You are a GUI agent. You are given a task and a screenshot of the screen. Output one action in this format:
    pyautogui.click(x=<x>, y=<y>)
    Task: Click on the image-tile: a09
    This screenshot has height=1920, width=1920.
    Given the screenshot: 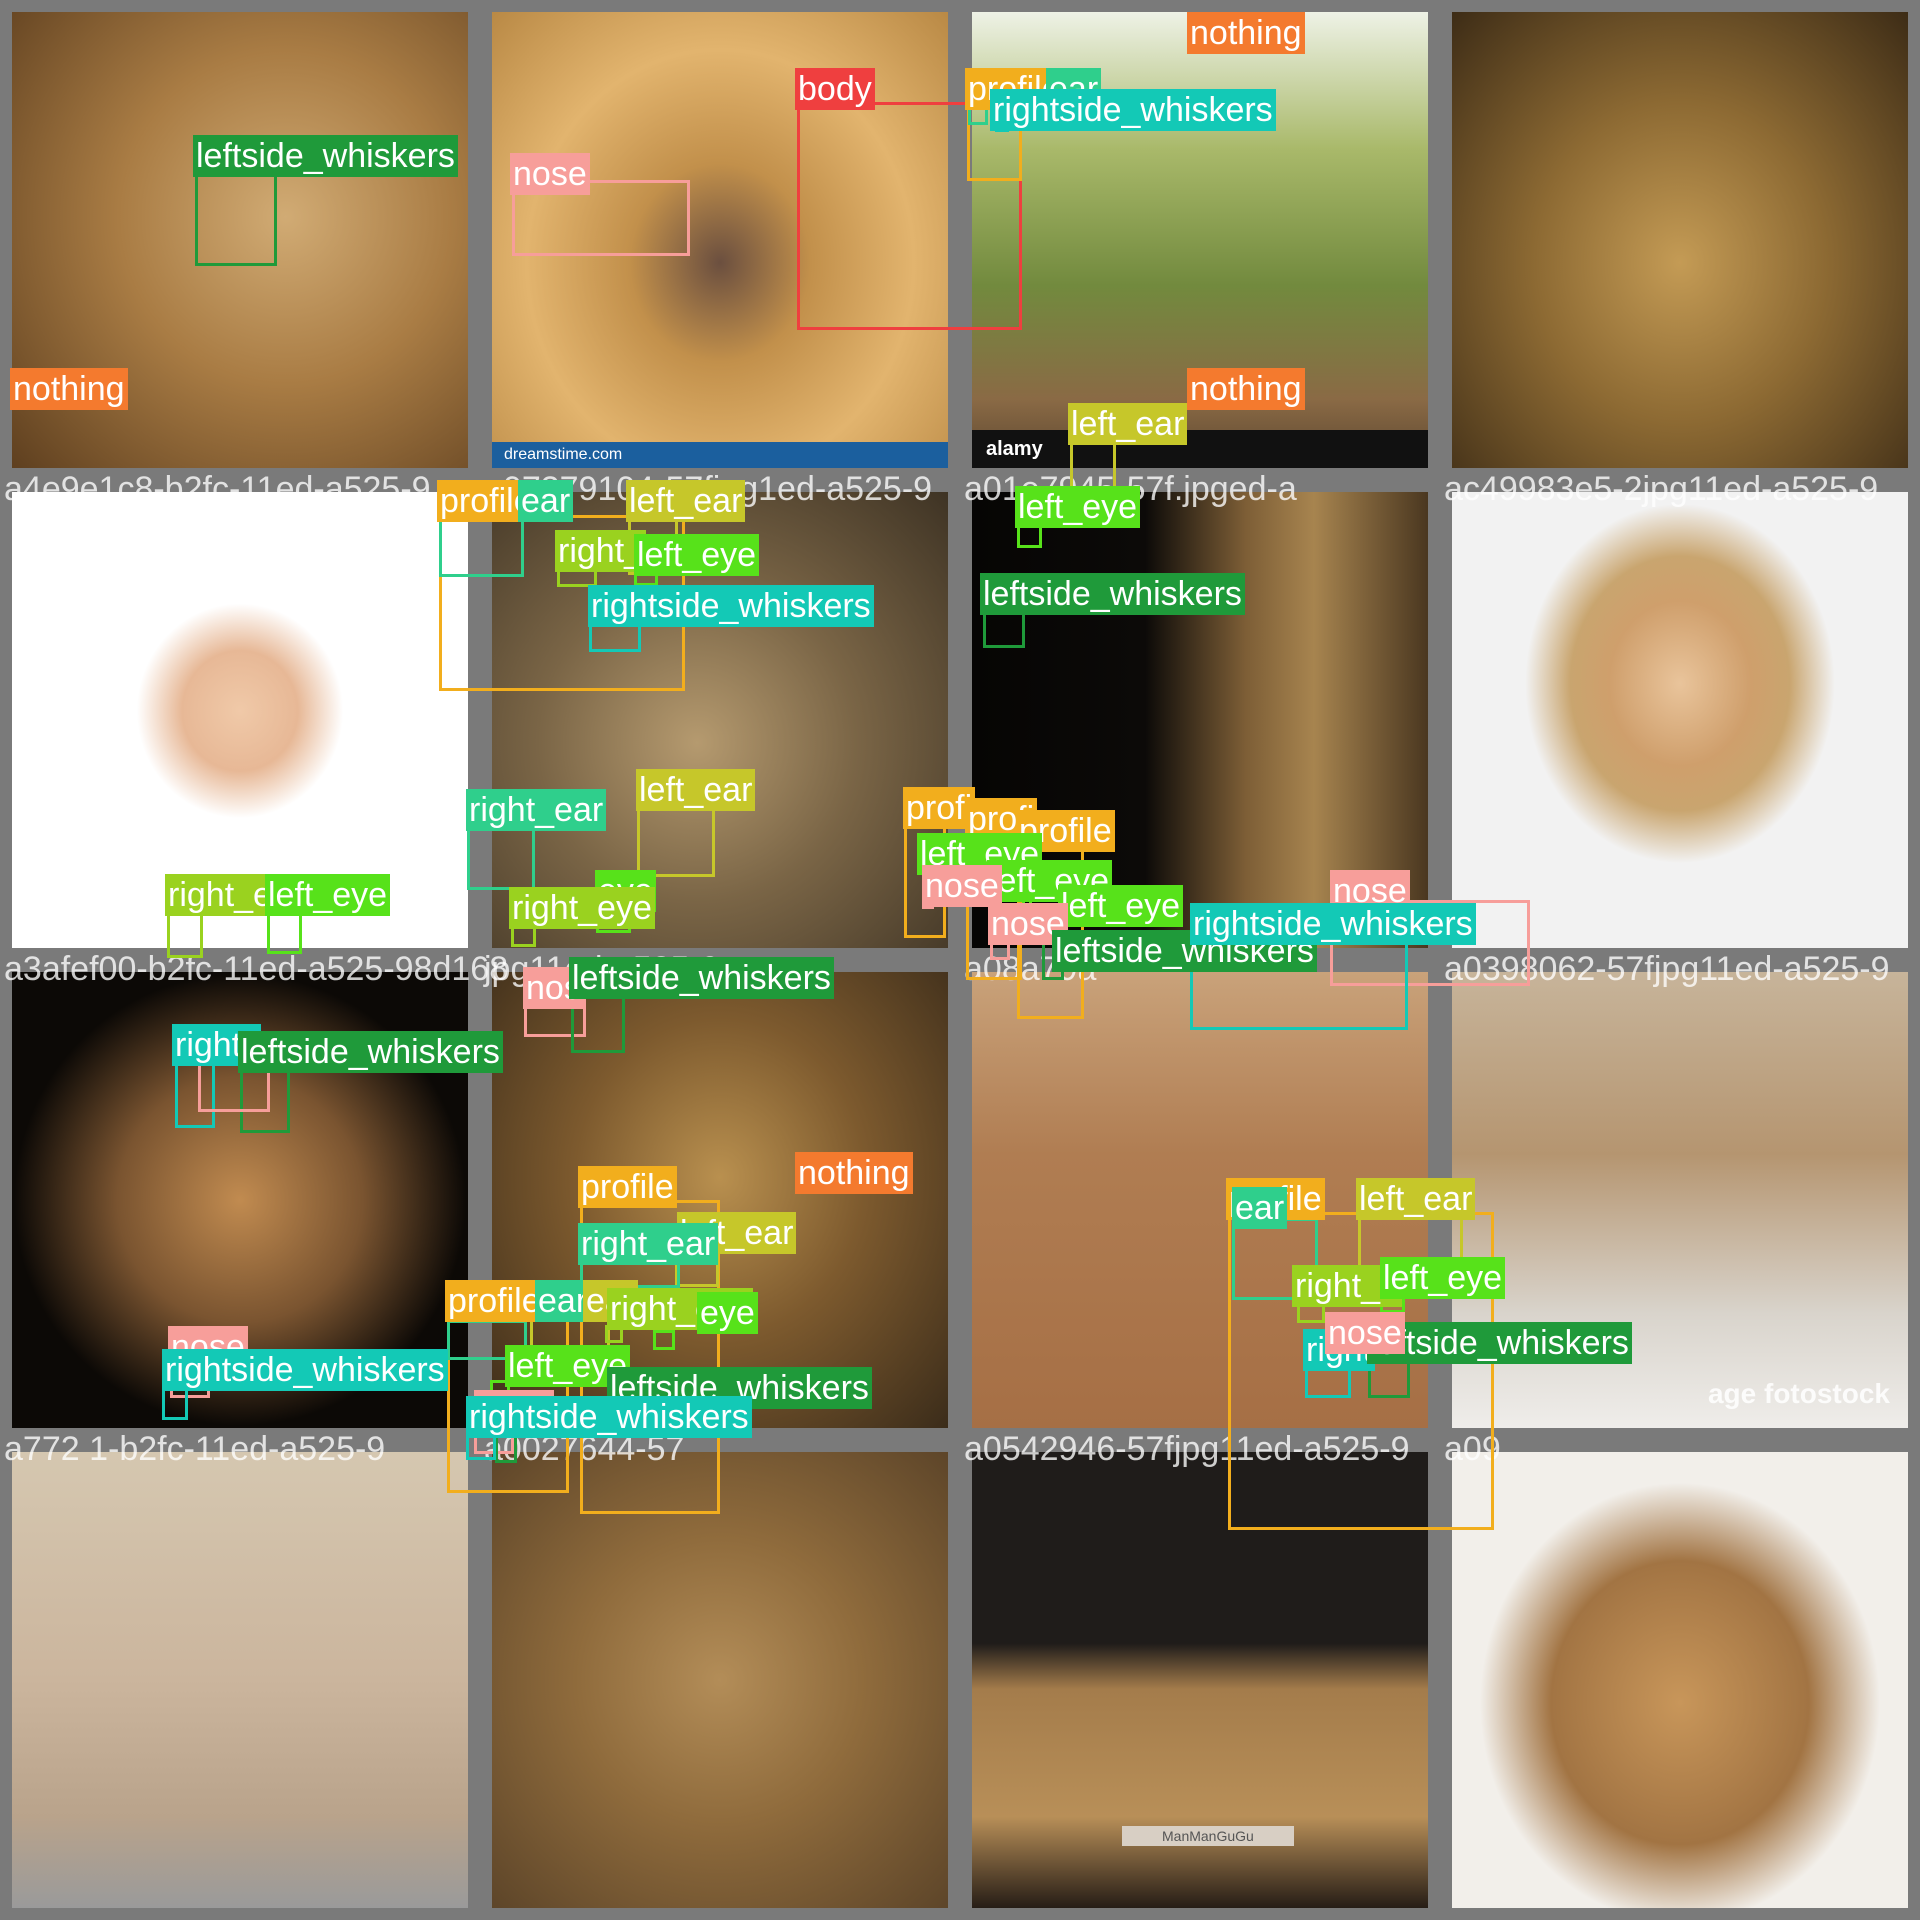 What is the action you would take?
    pyautogui.click(x=1680, y=1676)
    